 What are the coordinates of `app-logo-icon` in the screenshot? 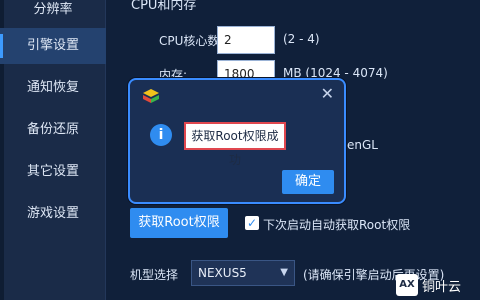 It's located at (151, 96).